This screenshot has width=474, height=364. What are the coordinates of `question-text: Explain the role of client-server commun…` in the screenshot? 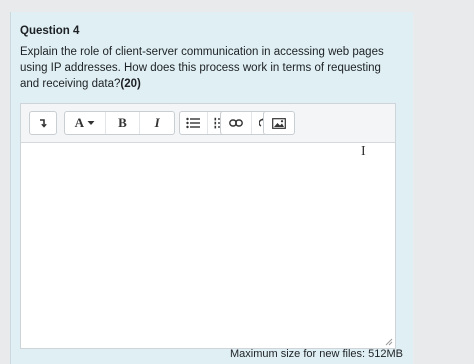 It's located at (211, 68).